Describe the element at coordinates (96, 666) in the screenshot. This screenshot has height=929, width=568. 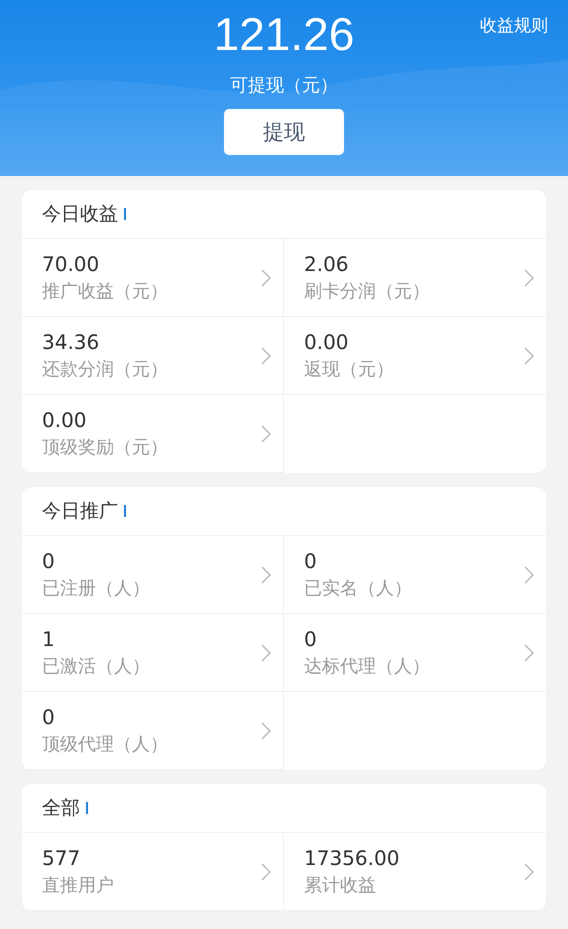
I see `stat-label: 已激活（人）` at that location.